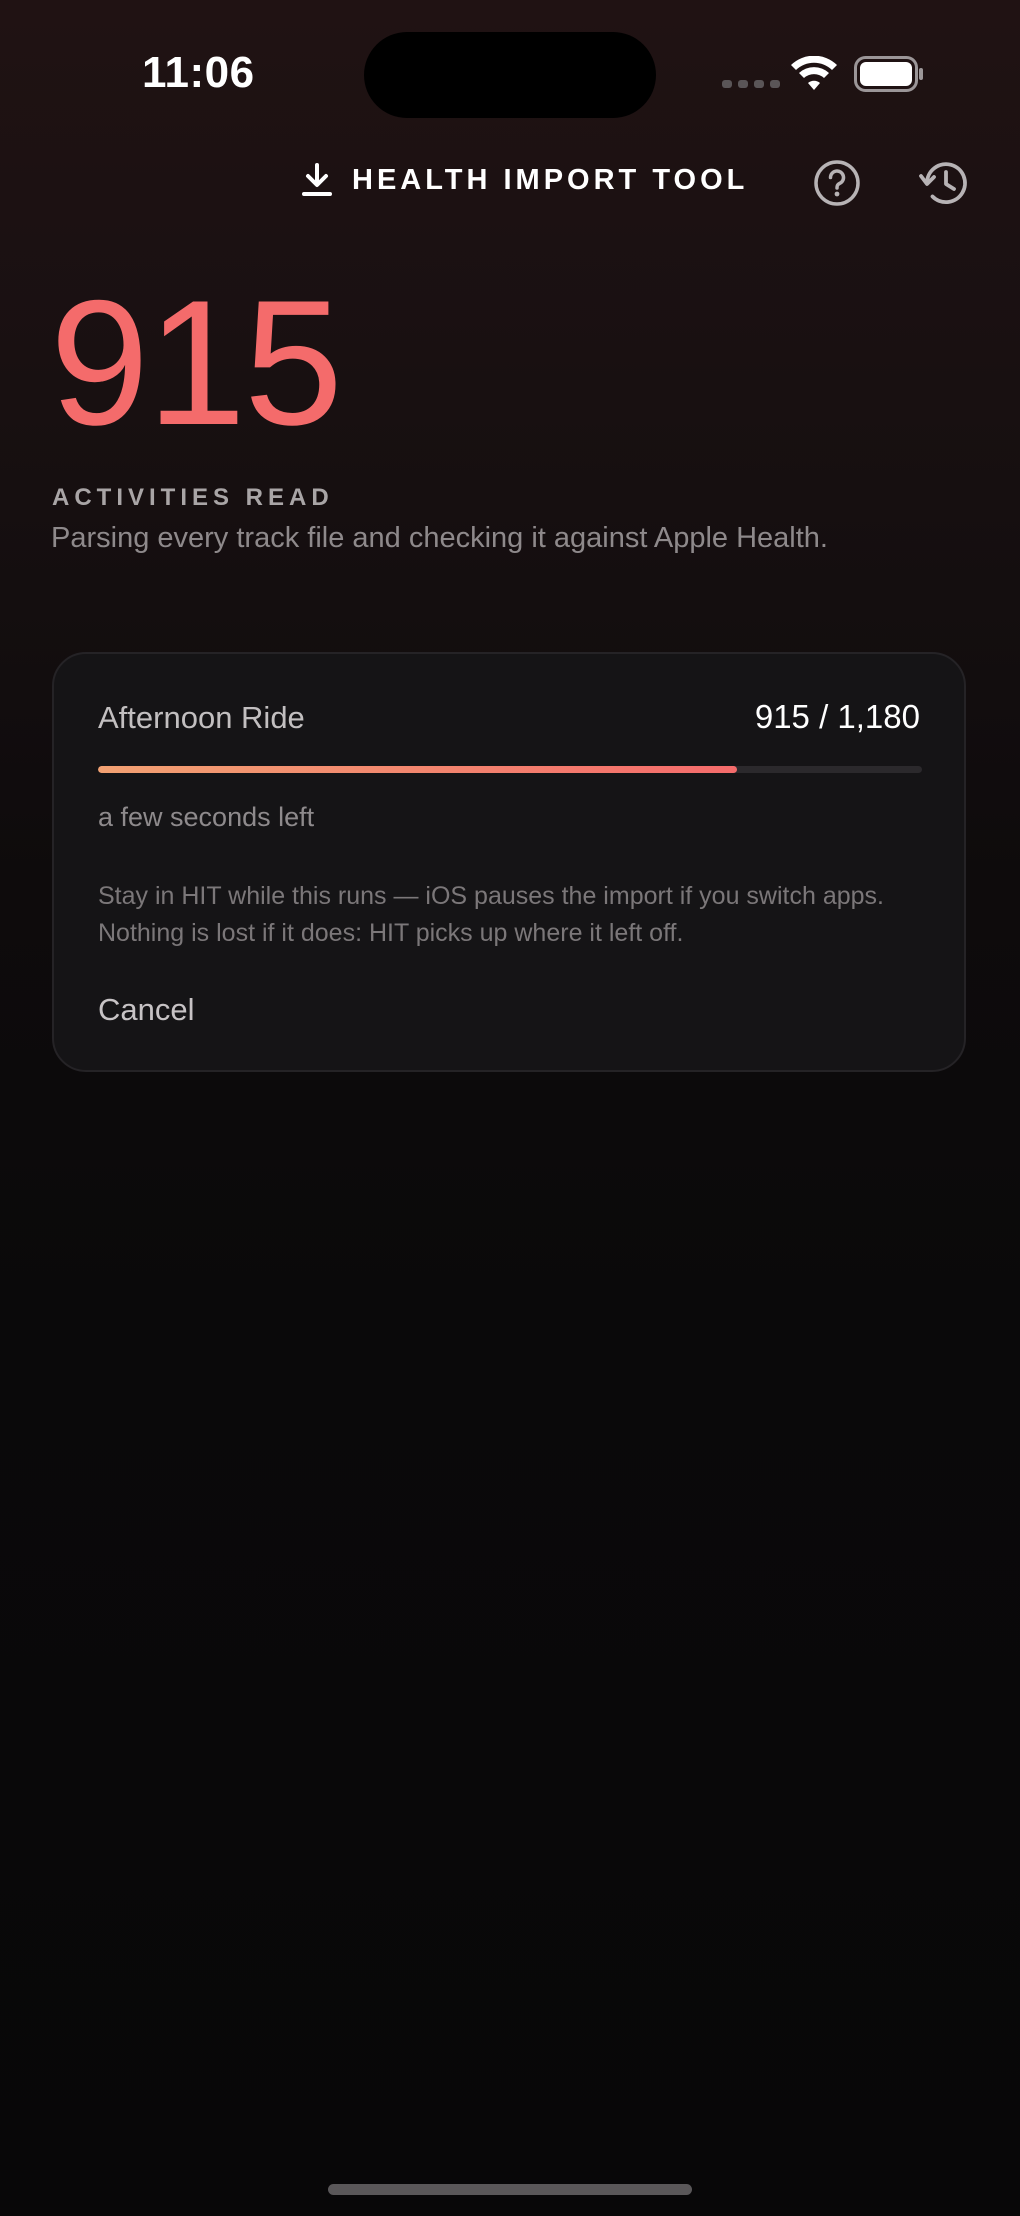 The height and width of the screenshot is (2216, 1020). Describe the element at coordinates (837, 183) in the screenshot. I see `help-button` at that location.